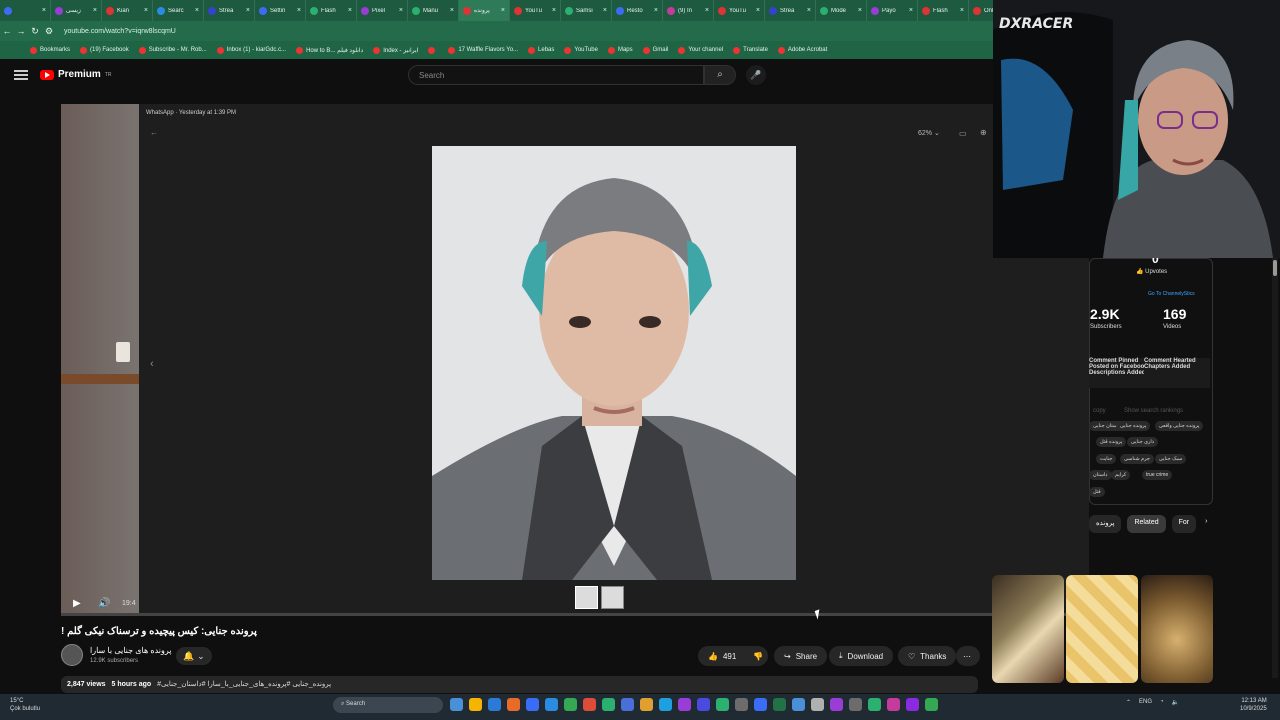 Image resolution: width=1280 pixels, height=720 pixels. Describe the element at coordinates (1121, 475) in the screenshot. I see `keyword-tag: کرایم` at that location.